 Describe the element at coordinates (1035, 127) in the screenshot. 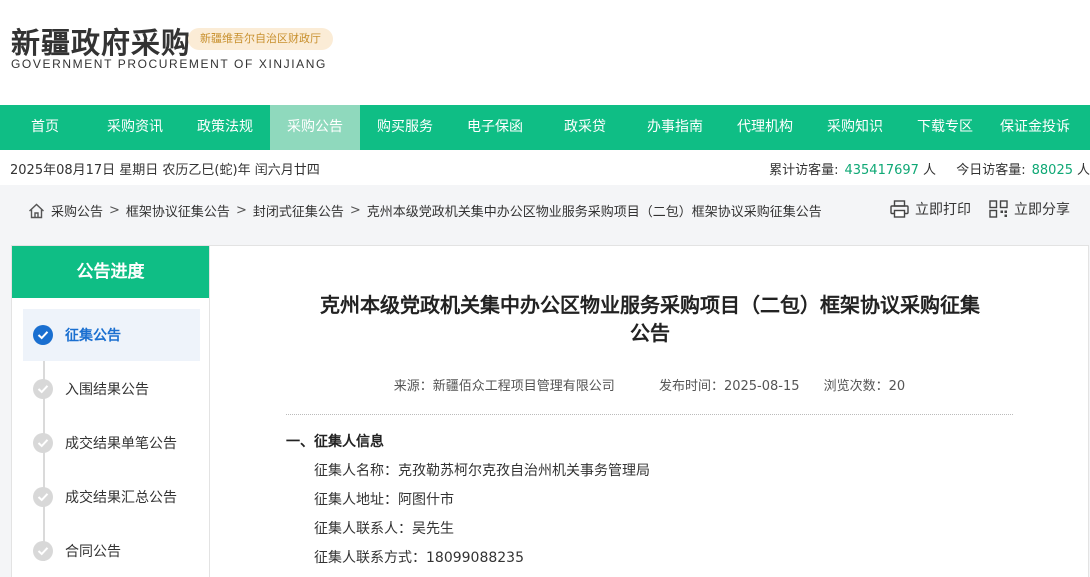

I see `nav-item-deposit-complaint: 保证金投诉` at that location.